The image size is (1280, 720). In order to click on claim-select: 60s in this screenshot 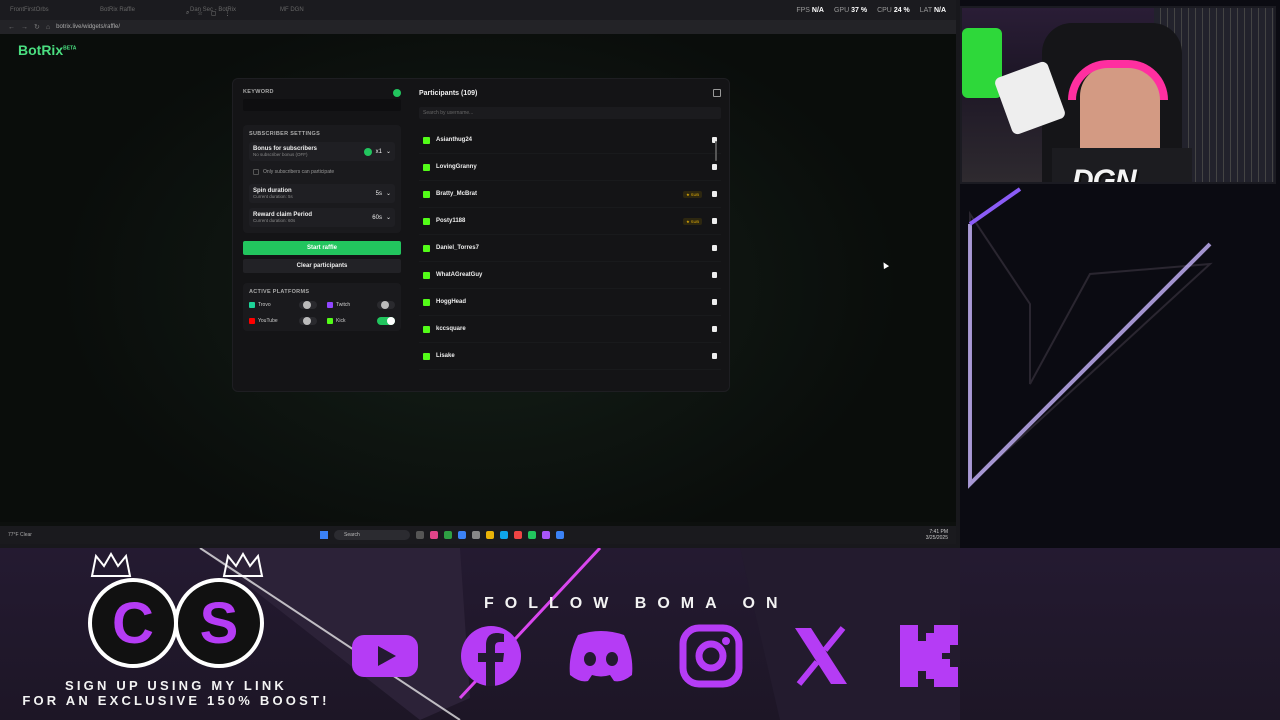, I will do `click(377, 218)`.